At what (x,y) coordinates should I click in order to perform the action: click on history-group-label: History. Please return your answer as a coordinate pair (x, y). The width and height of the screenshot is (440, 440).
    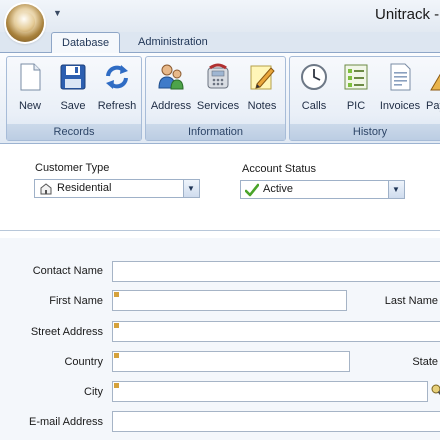
    Looking at the image, I should click on (365, 132).